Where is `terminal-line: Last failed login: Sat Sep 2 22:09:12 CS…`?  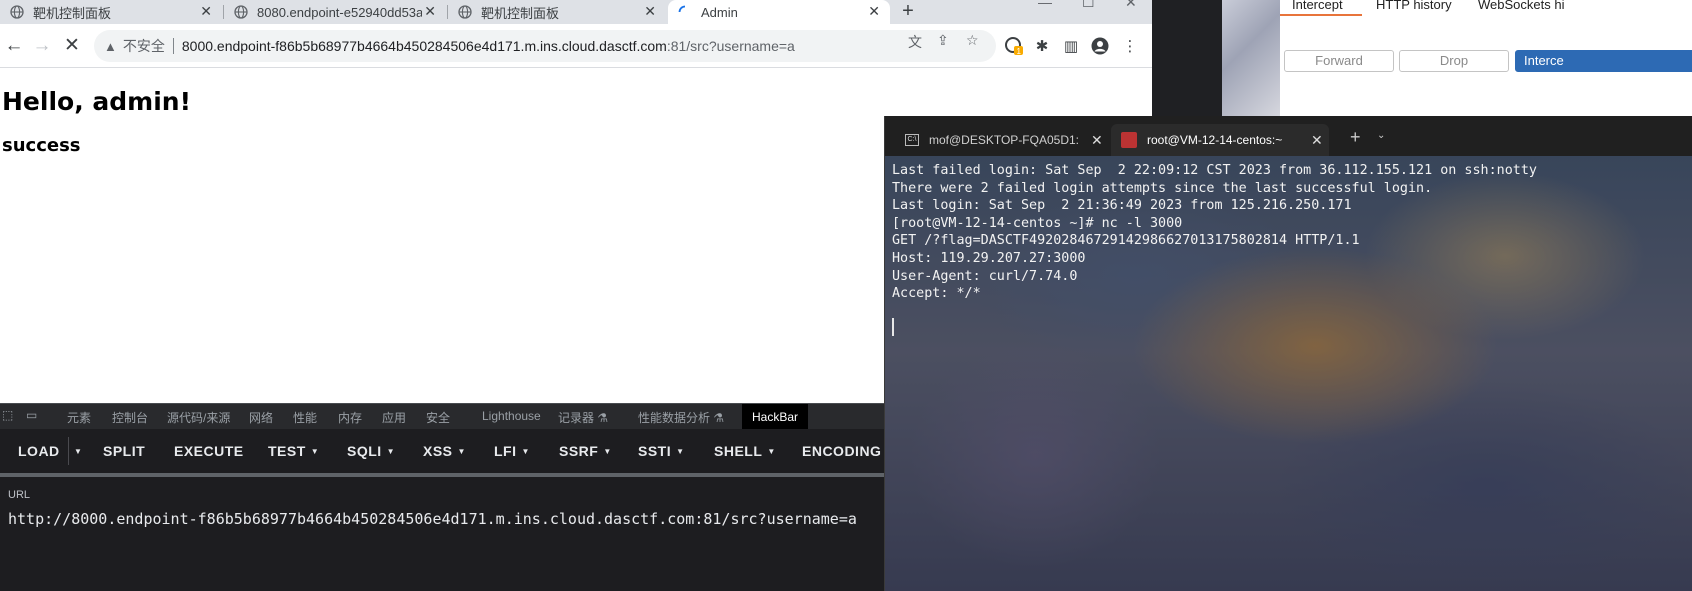
terminal-line: Last failed login: Sat Sep 2 22:09:12 CS… is located at coordinates (1214, 170).